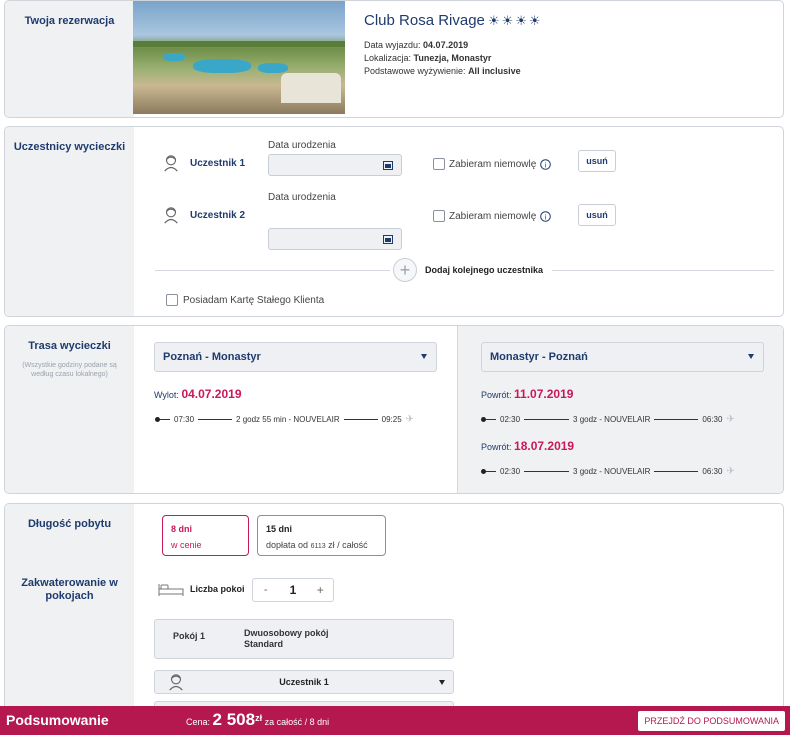 This screenshot has width=790, height=735. Describe the element at coordinates (597, 215) in the screenshot. I see `remove-button-2: usuń` at that location.